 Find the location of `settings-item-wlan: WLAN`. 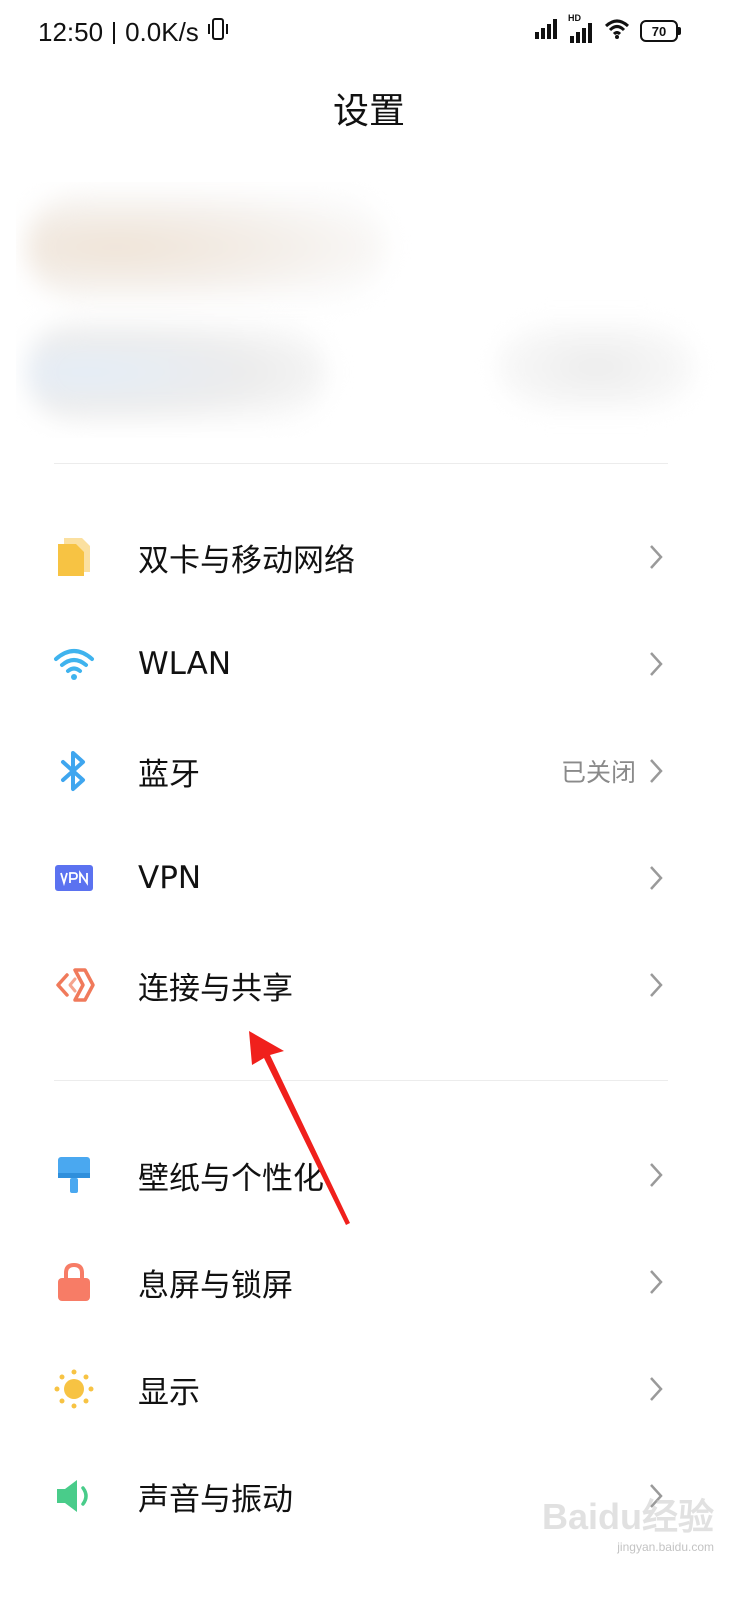

settings-item-wlan: WLAN is located at coordinates (369, 664).